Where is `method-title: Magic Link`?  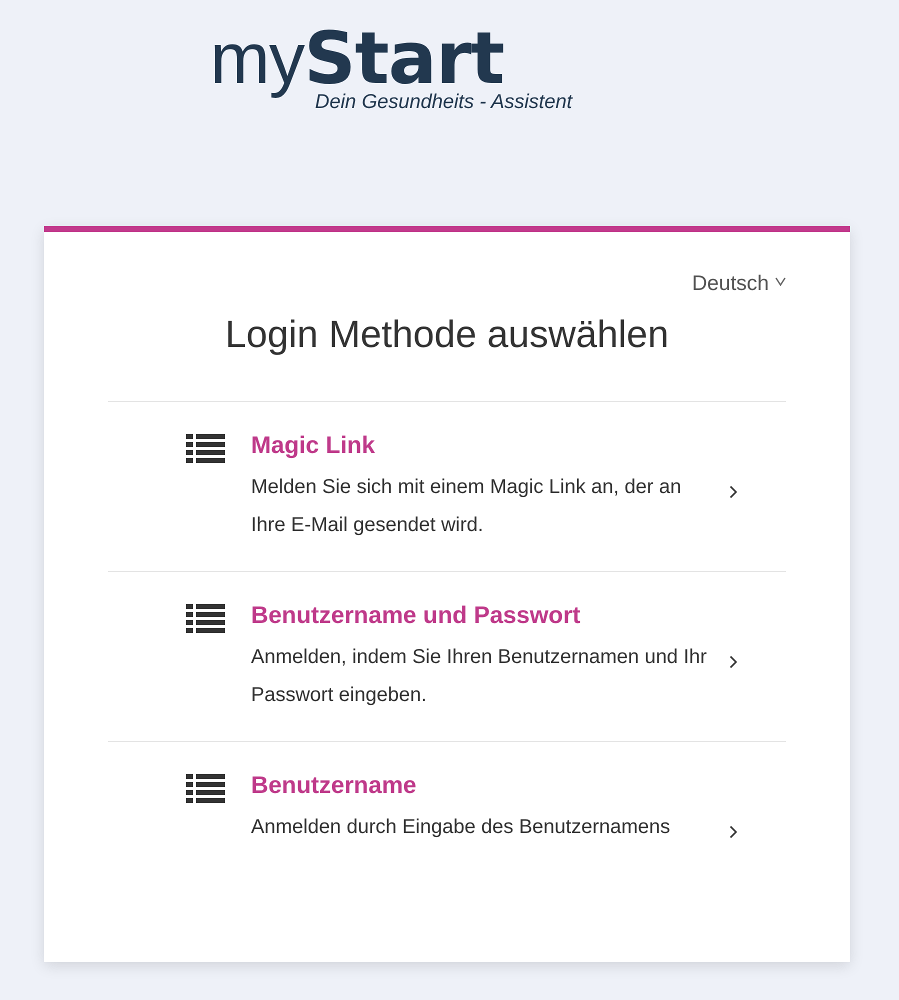 method-title: Magic Link is located at coordinates (313, 446).